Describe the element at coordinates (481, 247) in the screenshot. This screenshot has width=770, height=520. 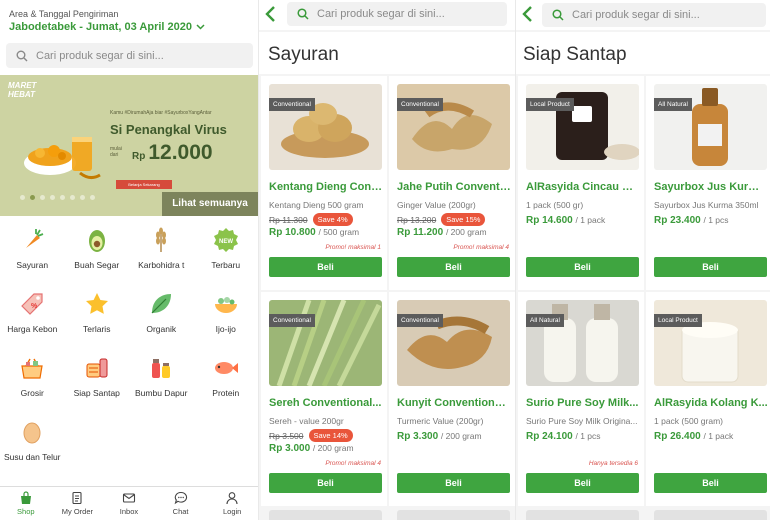
I see `promo-note: Promo! maksimal 4` at that location.